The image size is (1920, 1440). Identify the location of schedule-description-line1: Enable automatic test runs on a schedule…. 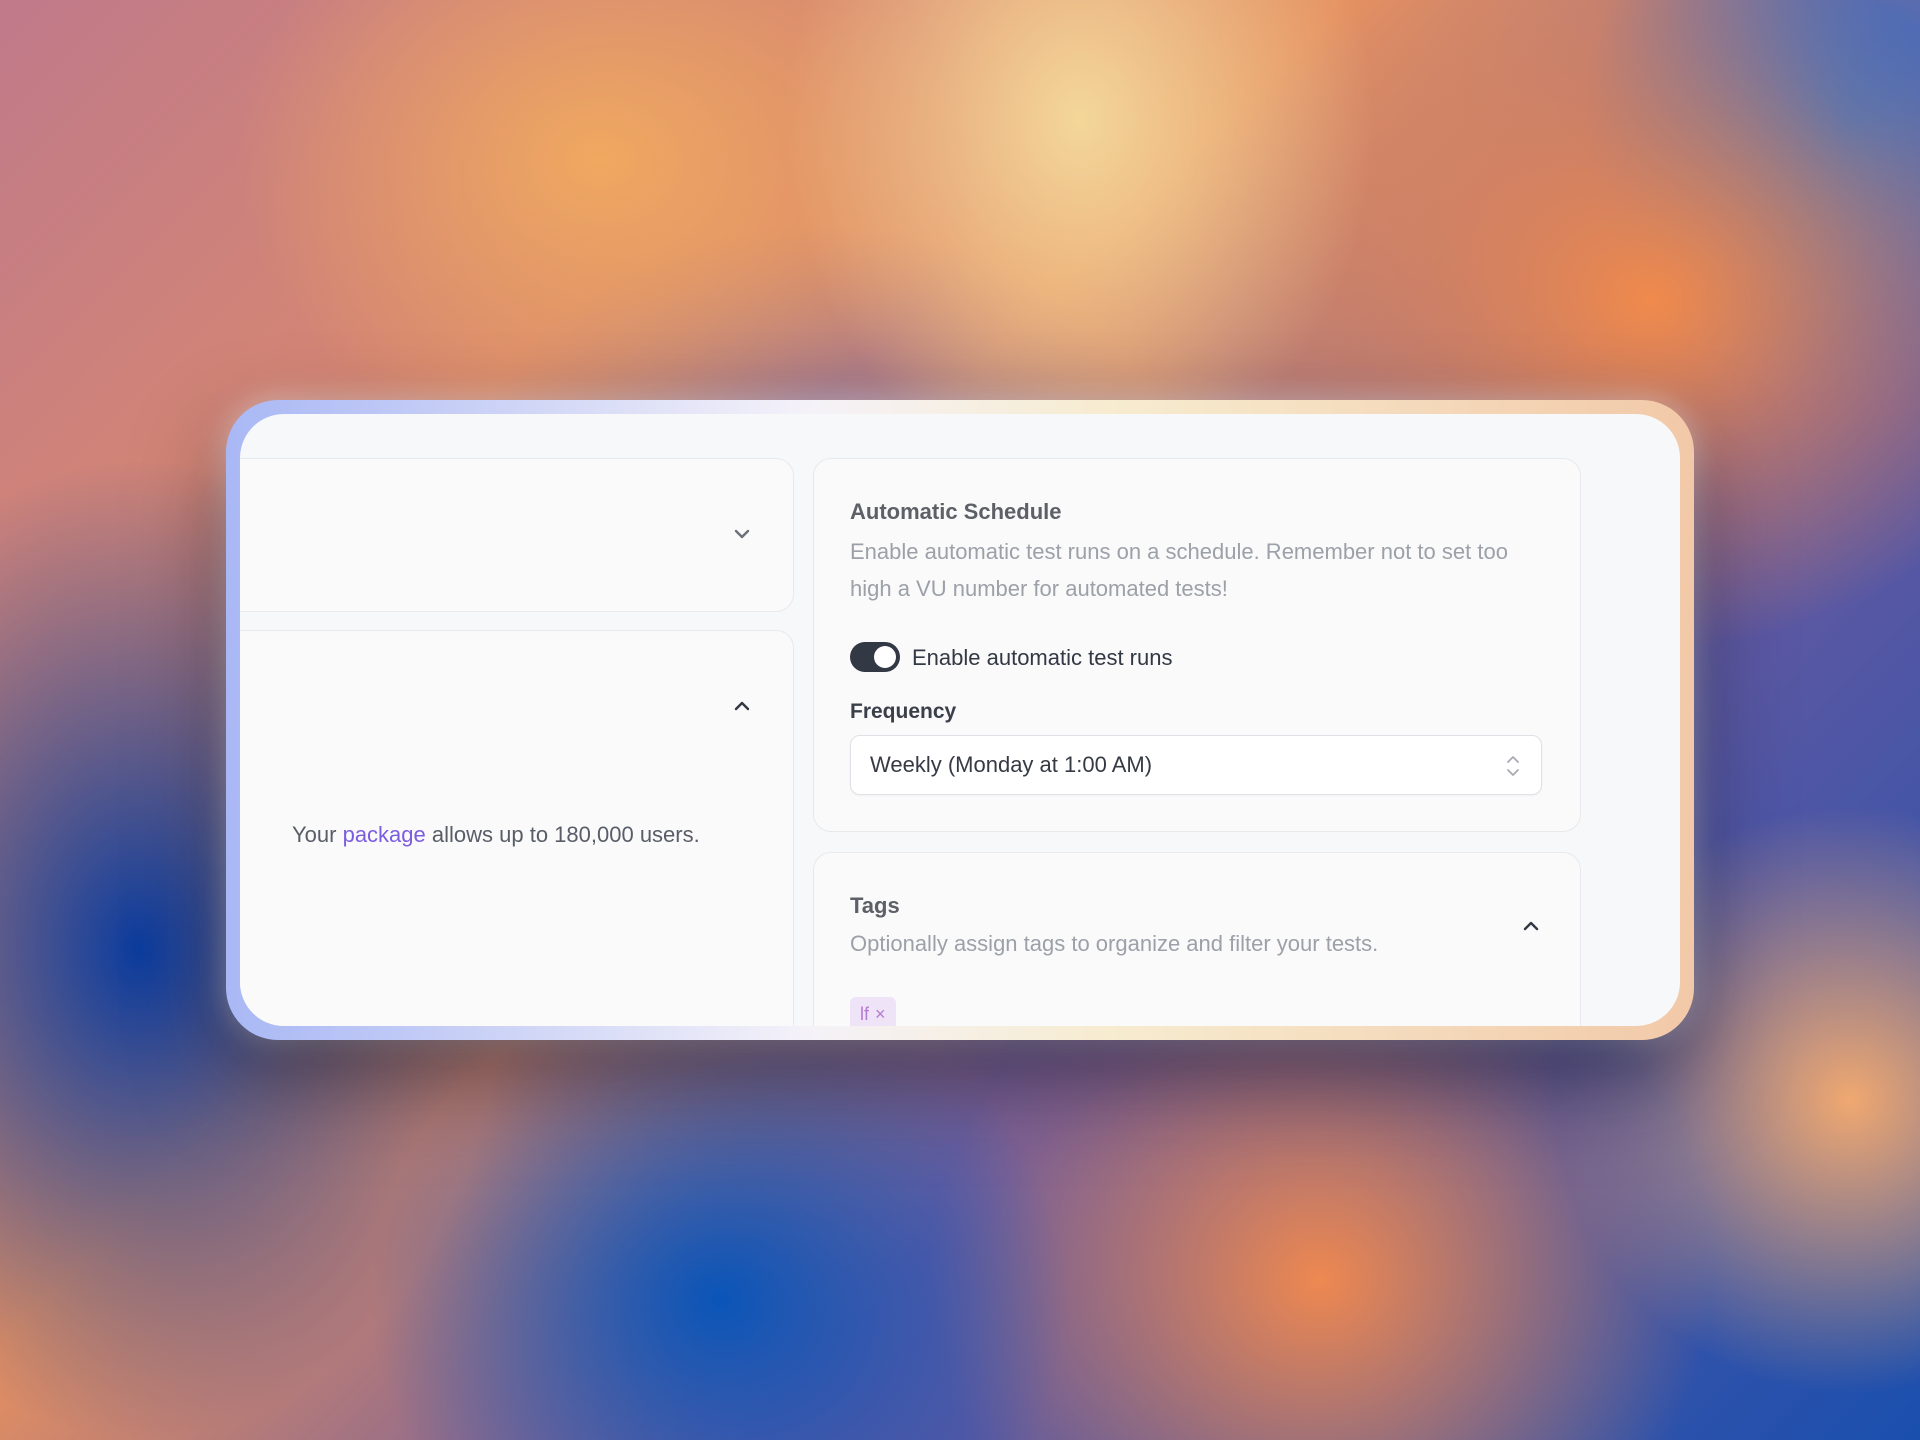
(1179, 551).